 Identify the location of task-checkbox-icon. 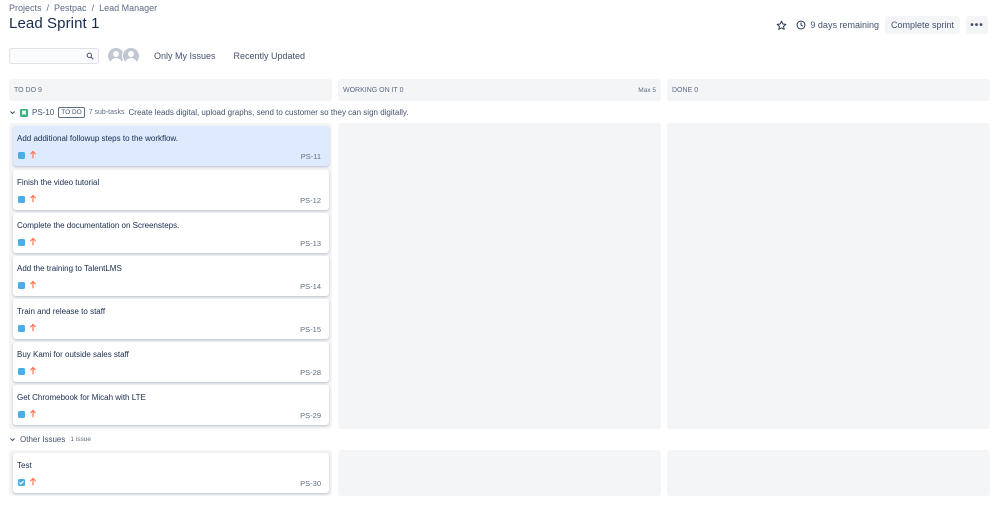
(21, 482).